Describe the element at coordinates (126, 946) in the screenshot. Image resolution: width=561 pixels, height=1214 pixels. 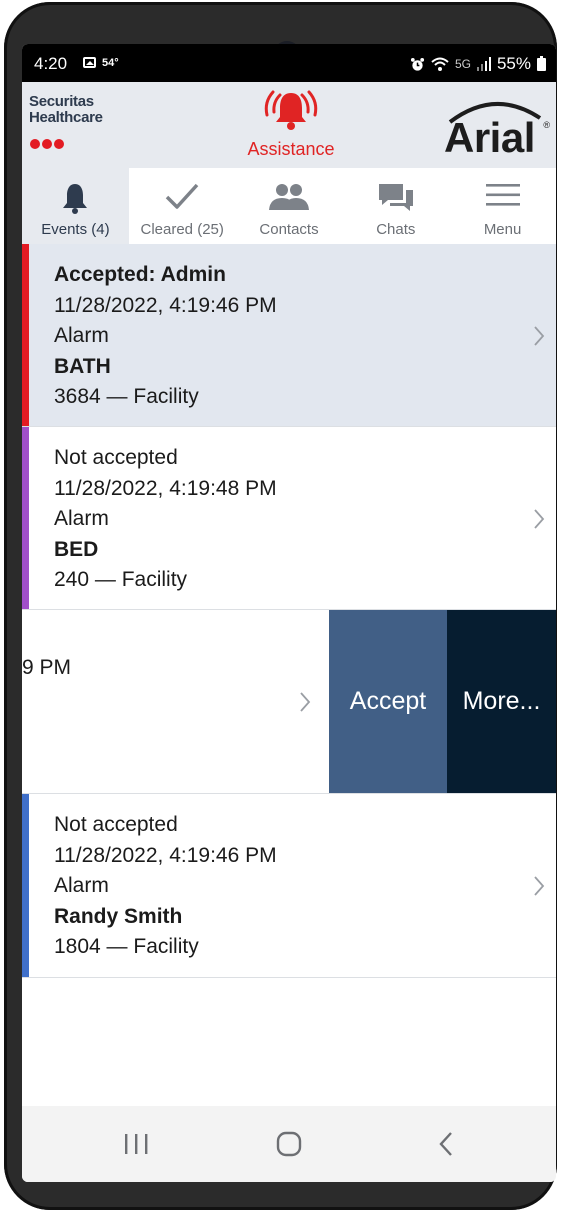
I see `event-detail: 1804 — Facility` at that location.